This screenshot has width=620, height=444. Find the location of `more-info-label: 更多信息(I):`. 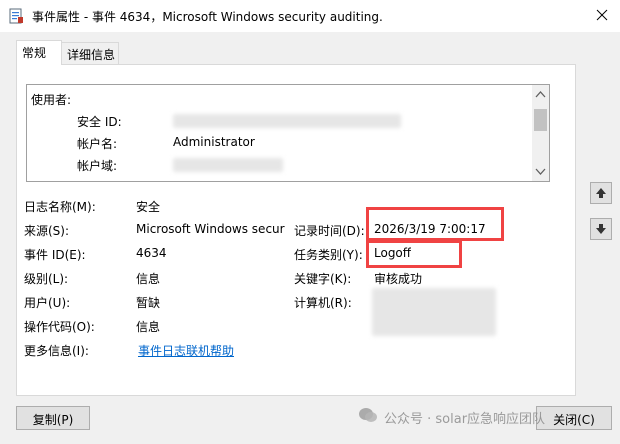

more-info-label: 更多信息(I): is located at coordinates (56, 351).